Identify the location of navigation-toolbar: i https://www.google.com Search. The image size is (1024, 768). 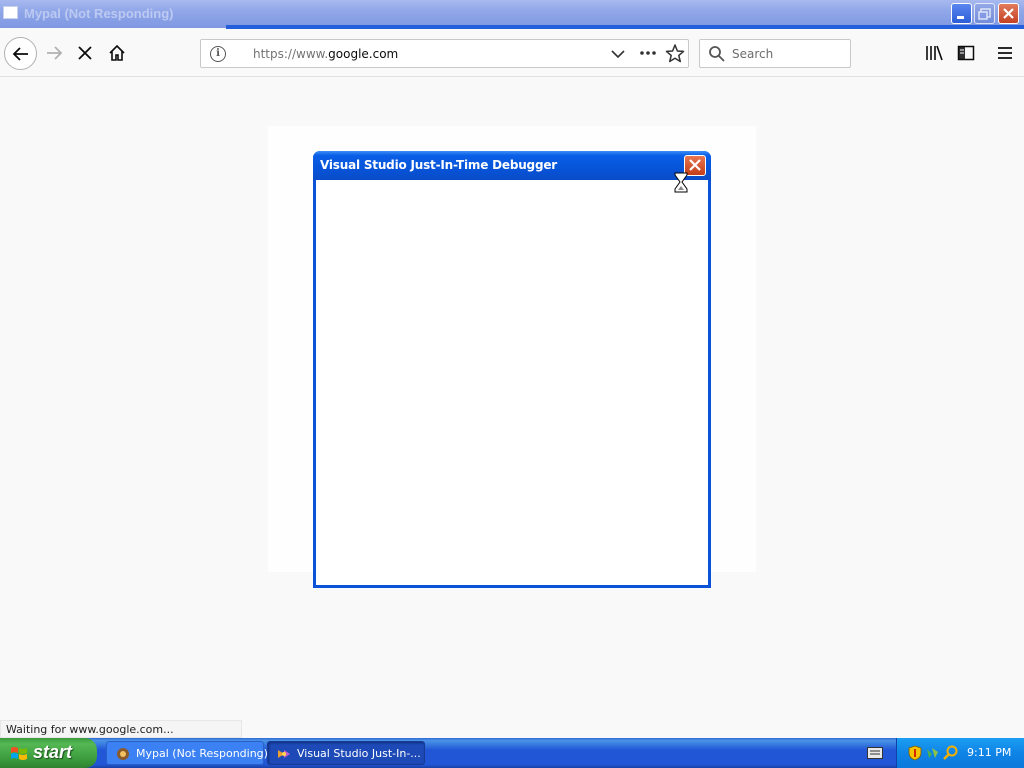
(512, 53).